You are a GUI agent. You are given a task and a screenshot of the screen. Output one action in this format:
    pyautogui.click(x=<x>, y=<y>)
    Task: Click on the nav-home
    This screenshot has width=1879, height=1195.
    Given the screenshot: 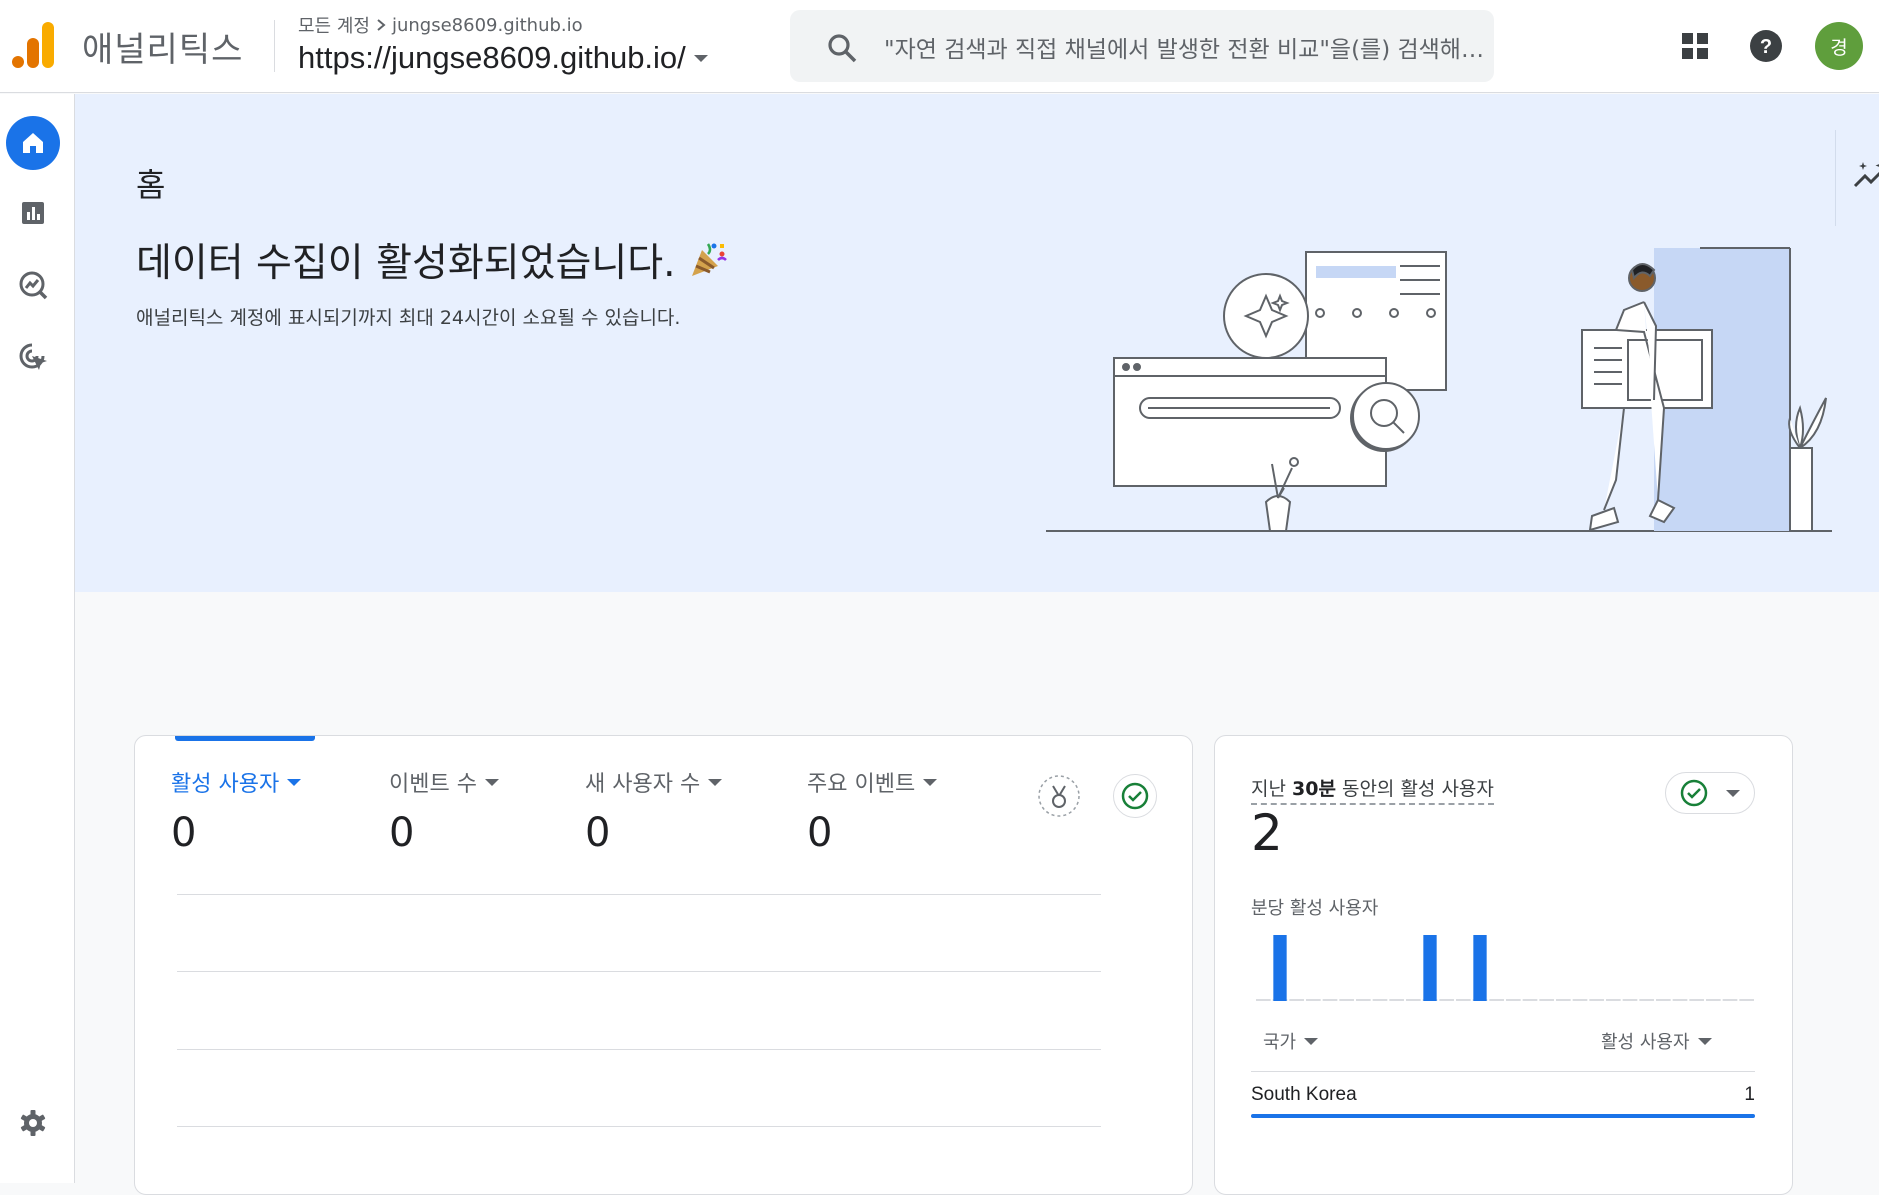 What is the action you would take?
    pyautogui.click(x=33, y=143)
    